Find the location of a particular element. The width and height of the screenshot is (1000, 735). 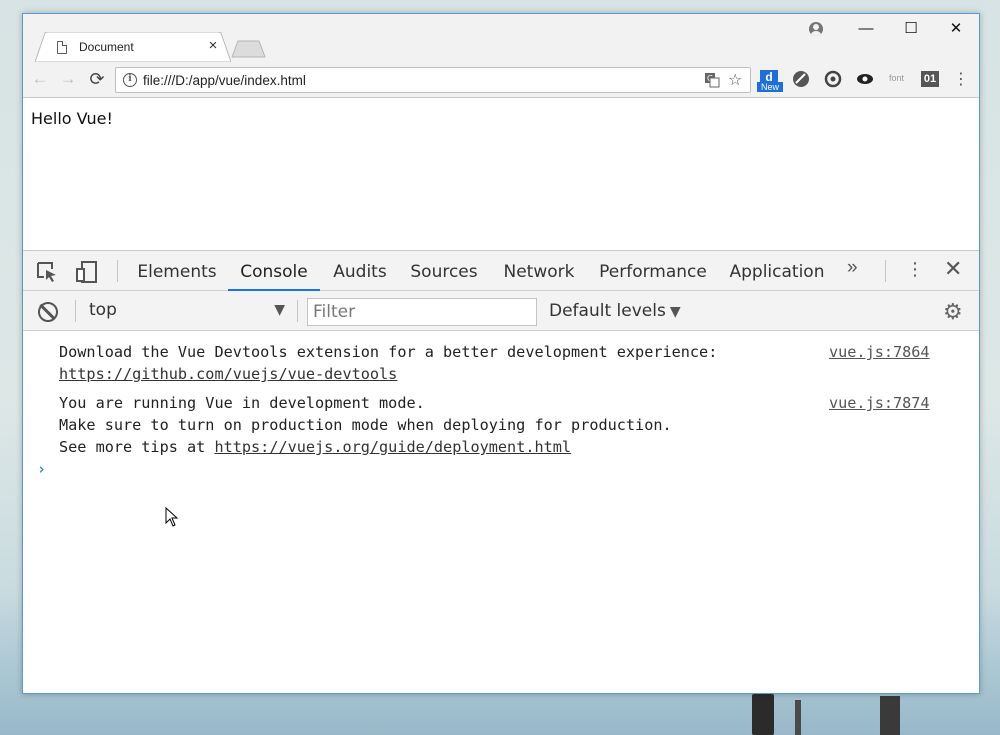

new-badge-extension-icon: d New is located at coordinates (770, 81).